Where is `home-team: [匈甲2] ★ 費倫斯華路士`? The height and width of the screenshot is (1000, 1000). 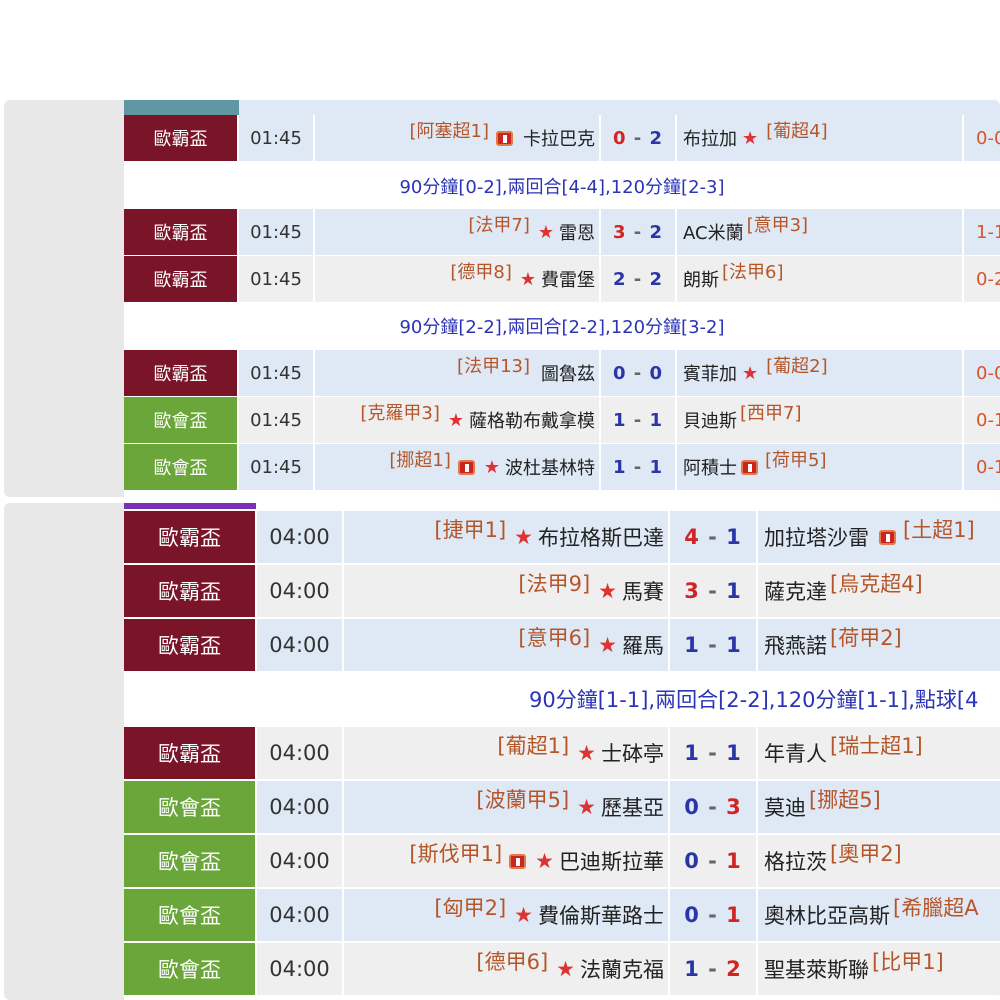
home-team: [匈甲2] ★ 費倫斯華路士 is located at coordinates (507, 915).